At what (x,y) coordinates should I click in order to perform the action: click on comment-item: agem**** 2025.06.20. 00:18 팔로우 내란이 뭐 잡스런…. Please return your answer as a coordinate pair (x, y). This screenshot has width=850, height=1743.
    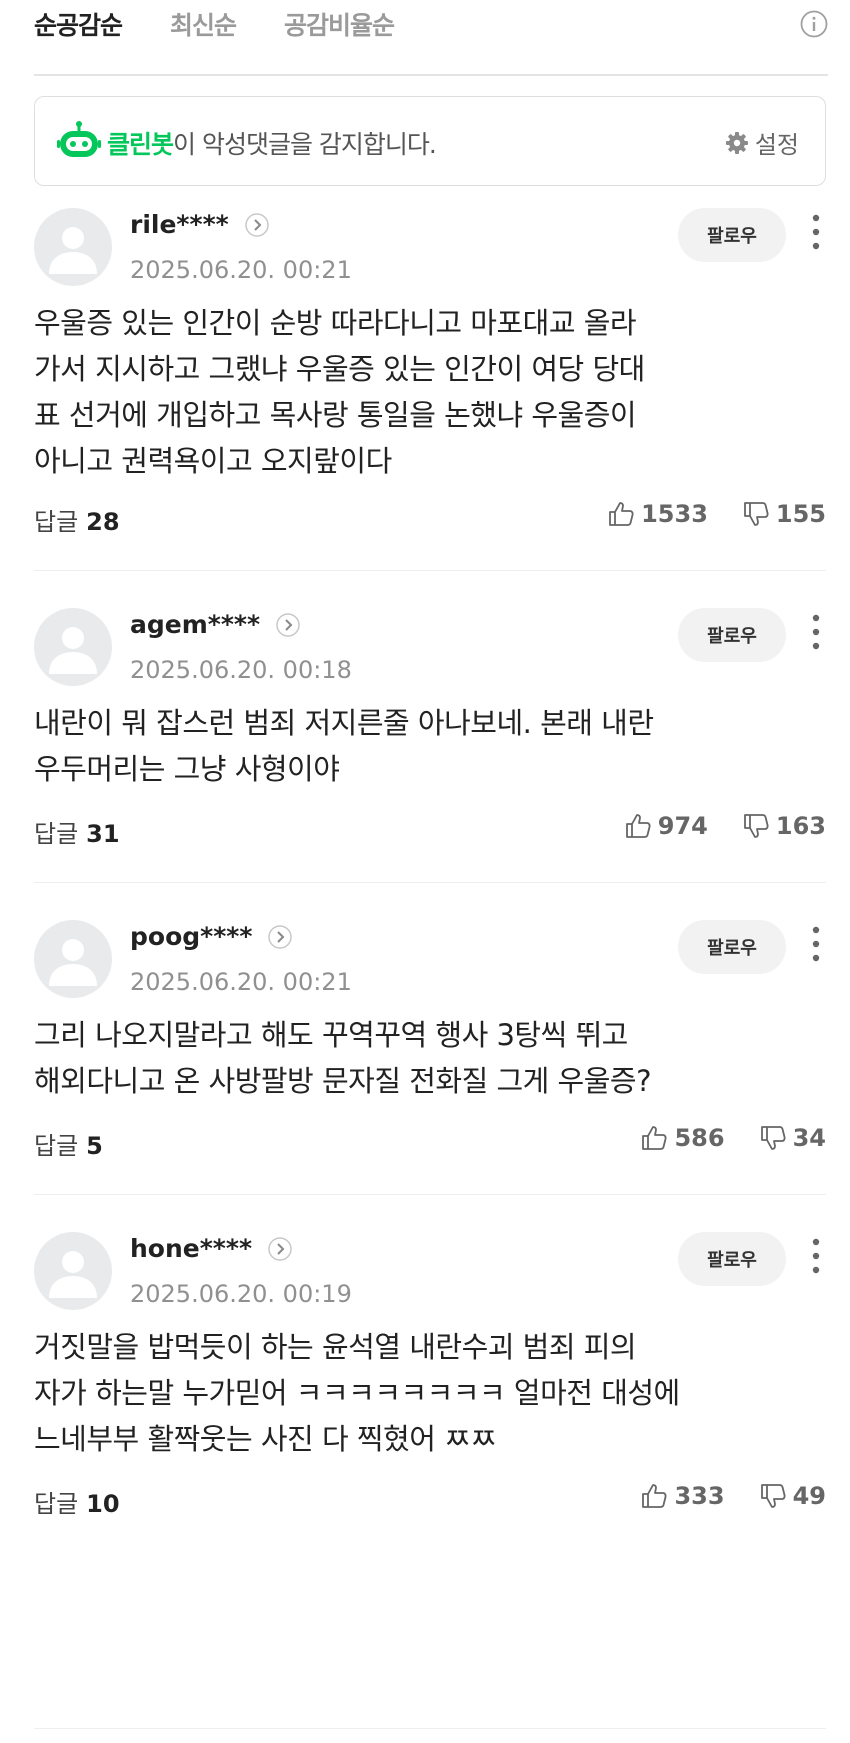
    Looking at the image, I should click on (430, 745).